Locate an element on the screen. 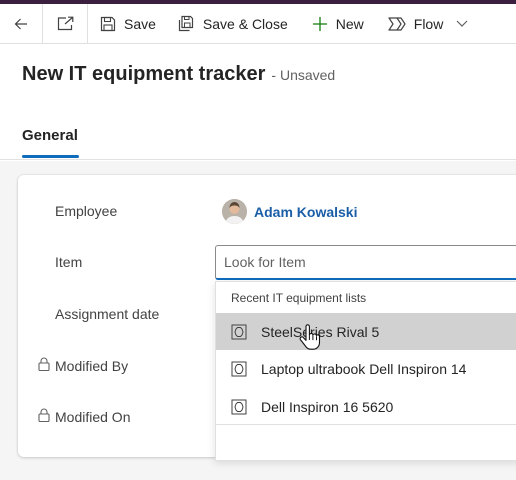  list-item-label: Laptop ultrabook Dell Inspiron 14 is located at coordinates (364, 368).